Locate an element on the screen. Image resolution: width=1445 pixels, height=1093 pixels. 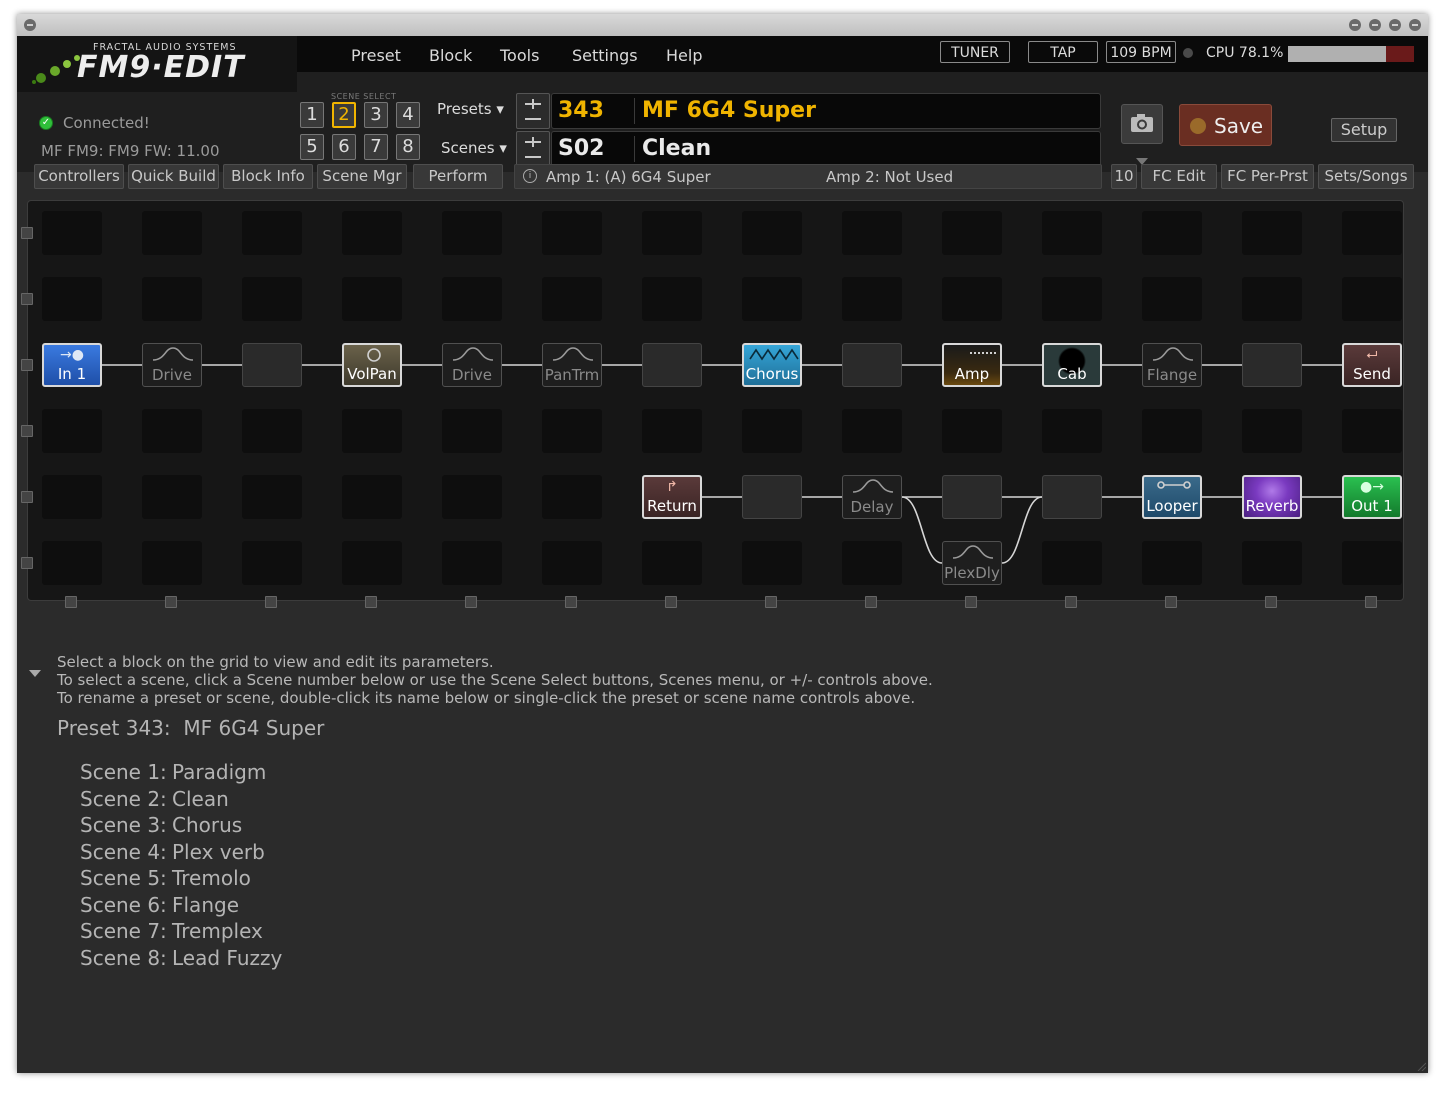
block-delay: Delay is located at coordinates (872, 497).